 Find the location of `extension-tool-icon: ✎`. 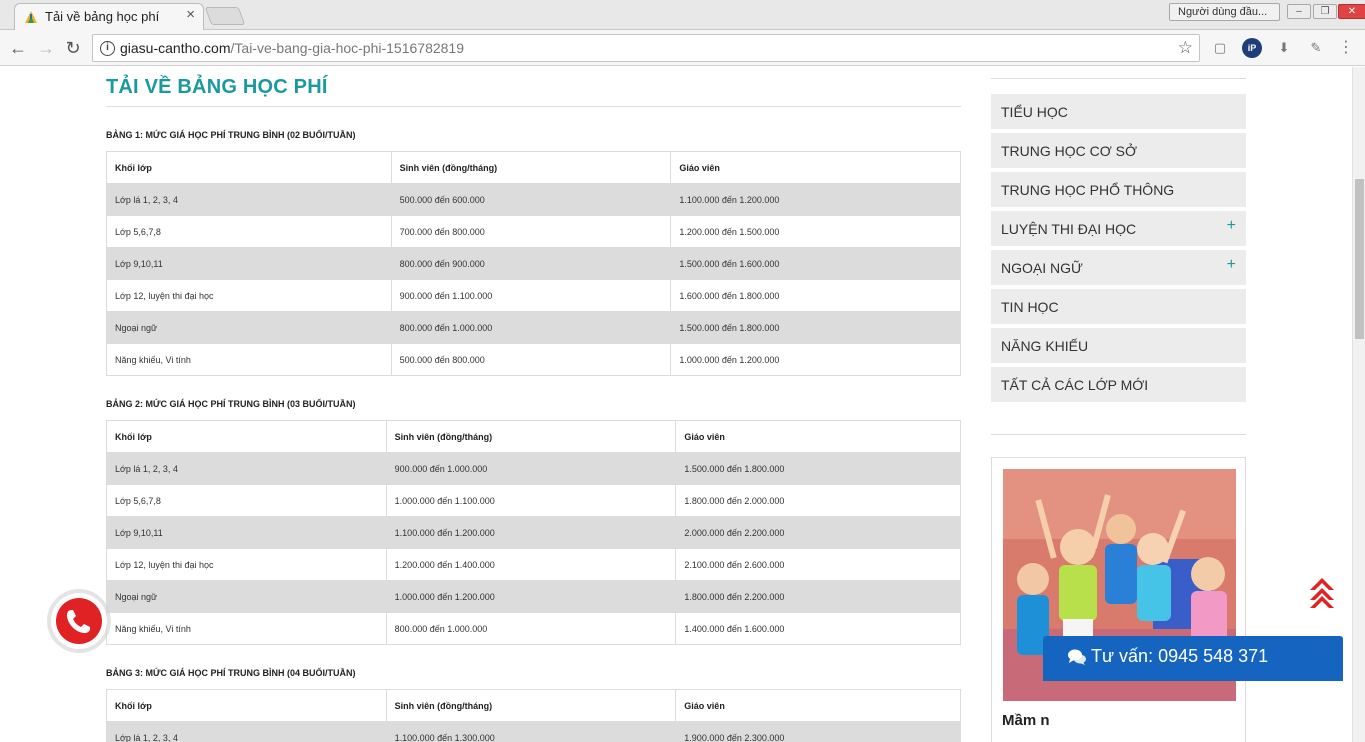

extension-tool-icon: ✎ is located at coordinates (1316, 48).